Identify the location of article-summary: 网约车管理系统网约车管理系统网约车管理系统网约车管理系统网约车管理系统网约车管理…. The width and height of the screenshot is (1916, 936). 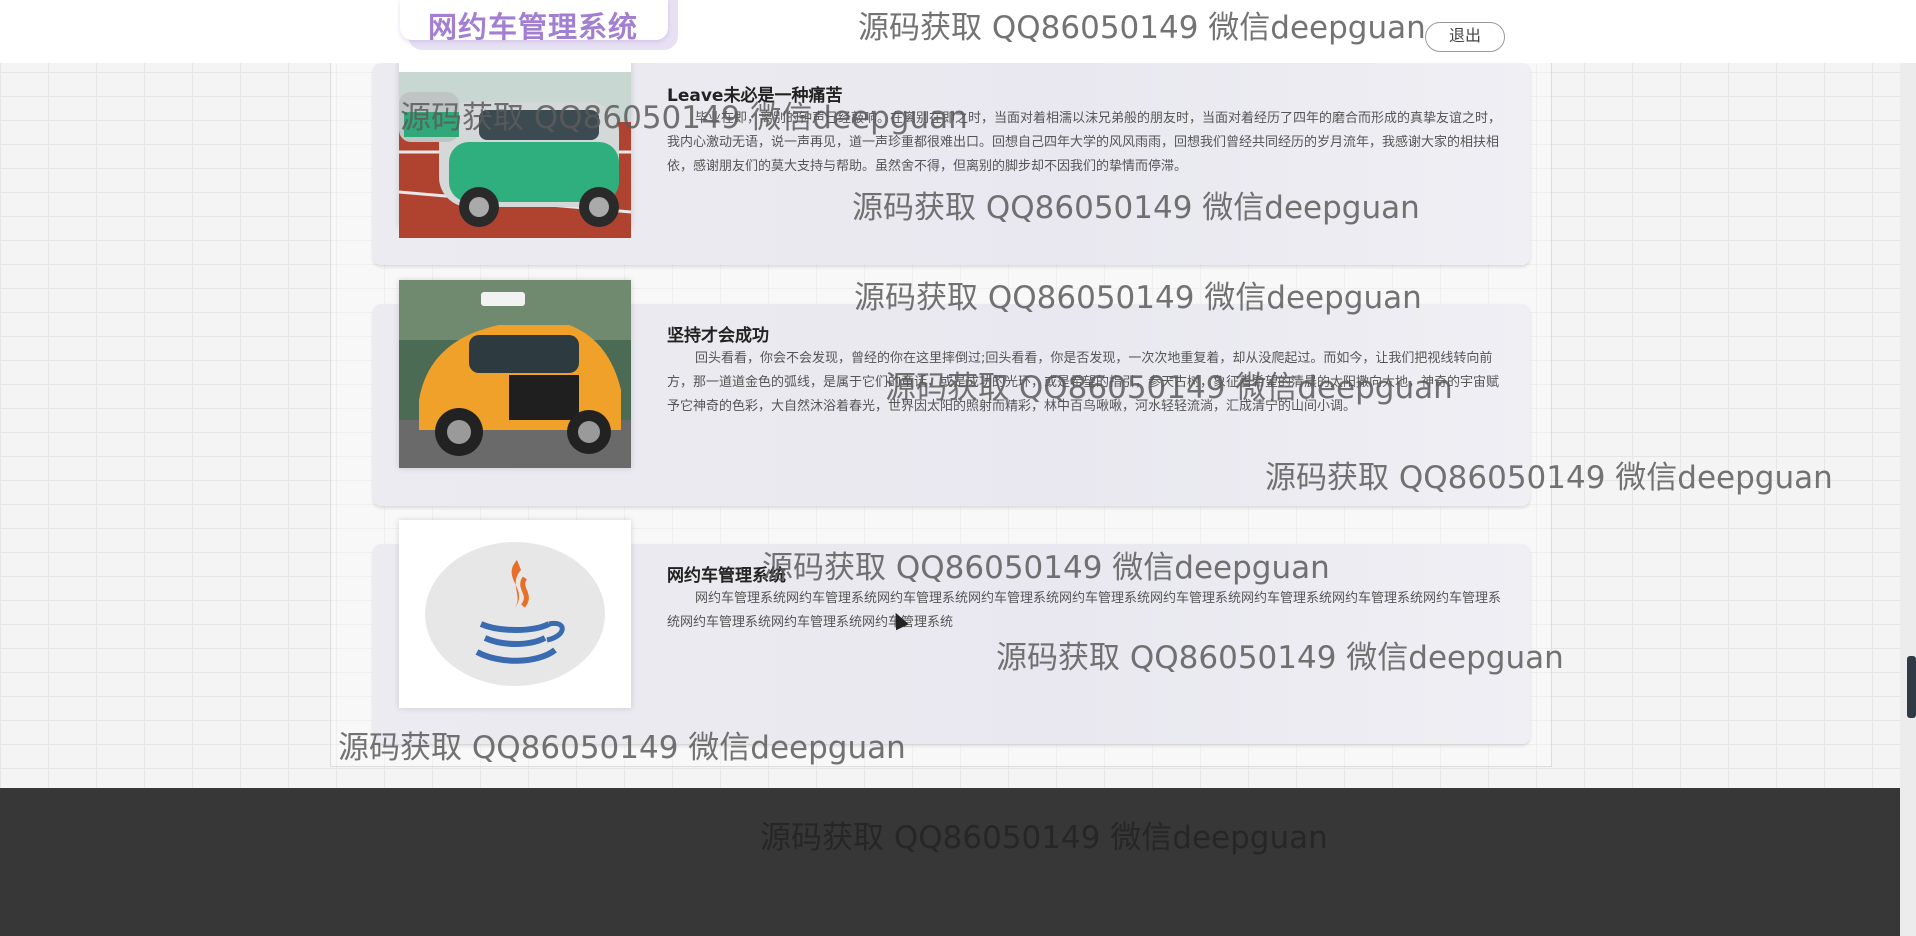
(1084, 610).